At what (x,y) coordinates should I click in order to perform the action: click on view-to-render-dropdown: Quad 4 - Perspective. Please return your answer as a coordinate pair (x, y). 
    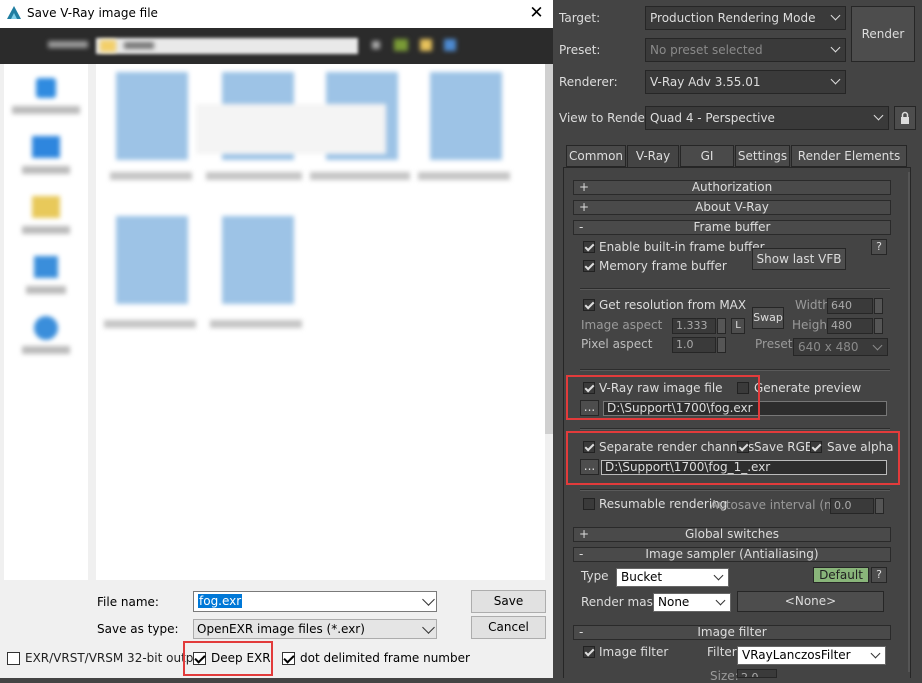
    Looking at the image, I should click on (767, 118).